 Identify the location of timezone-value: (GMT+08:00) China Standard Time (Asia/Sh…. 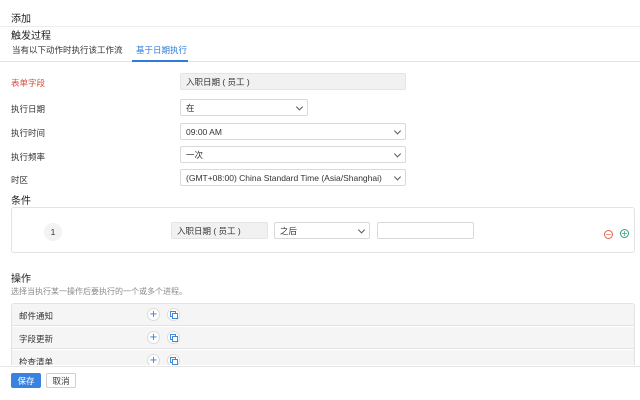
(284, 177).